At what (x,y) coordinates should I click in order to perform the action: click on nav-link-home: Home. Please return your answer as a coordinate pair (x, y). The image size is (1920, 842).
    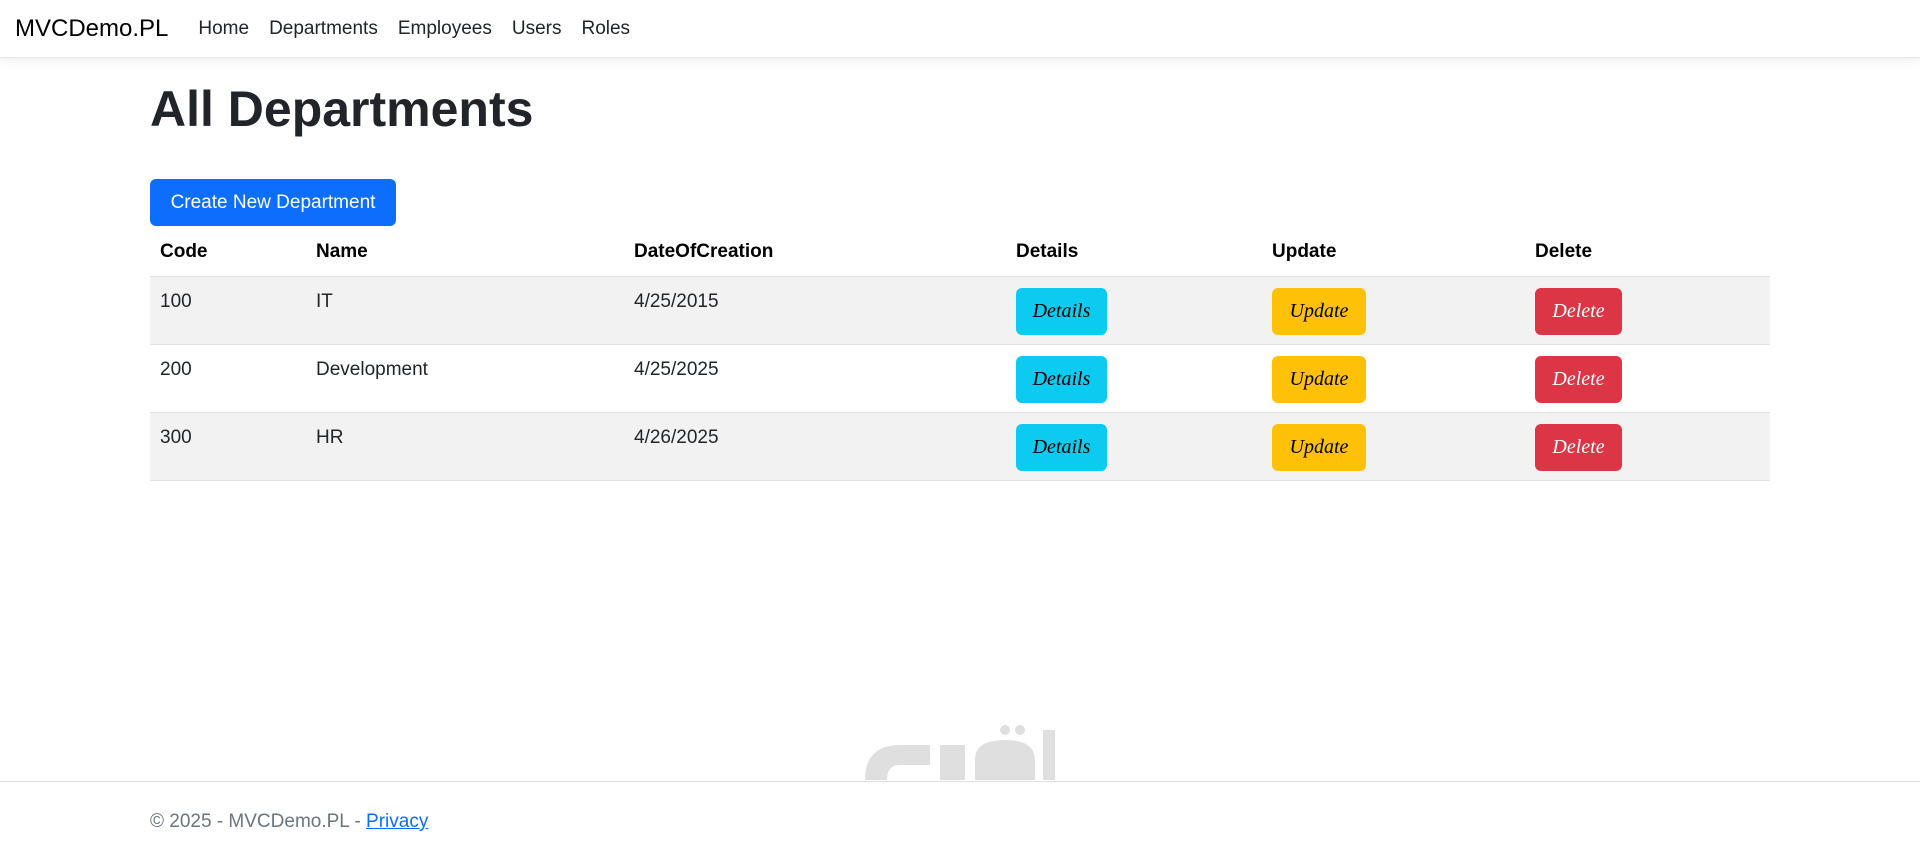
    Looking at the image, I should click on (223, 29).